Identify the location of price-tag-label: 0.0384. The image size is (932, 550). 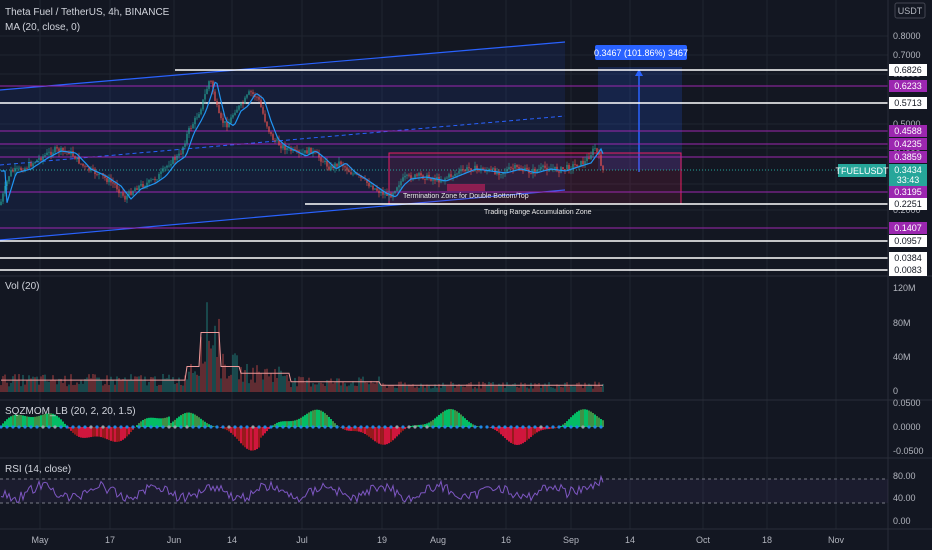
(908, 258).